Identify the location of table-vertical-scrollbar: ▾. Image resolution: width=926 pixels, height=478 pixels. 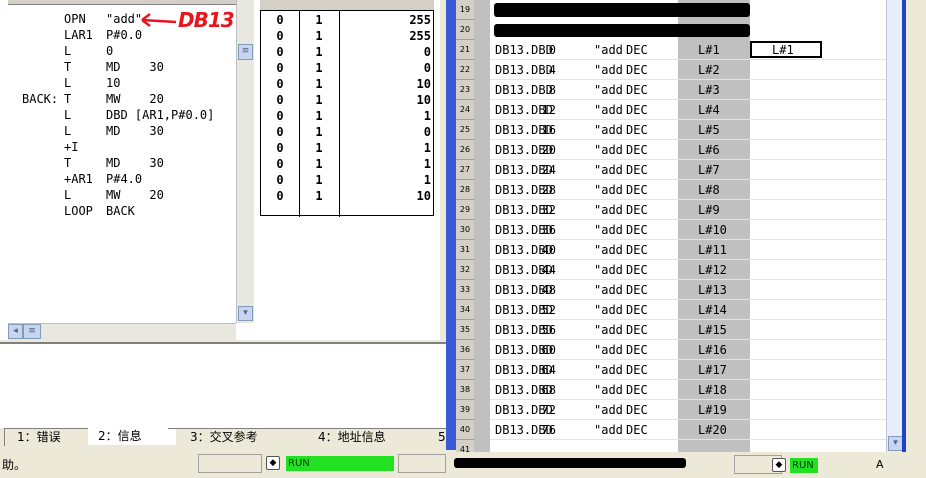
(894, 226).